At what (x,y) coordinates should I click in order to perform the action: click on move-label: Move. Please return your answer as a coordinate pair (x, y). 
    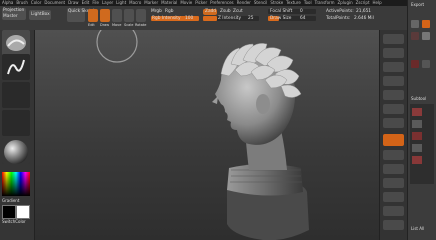
    Looking at the image, I should click on (117, 25).